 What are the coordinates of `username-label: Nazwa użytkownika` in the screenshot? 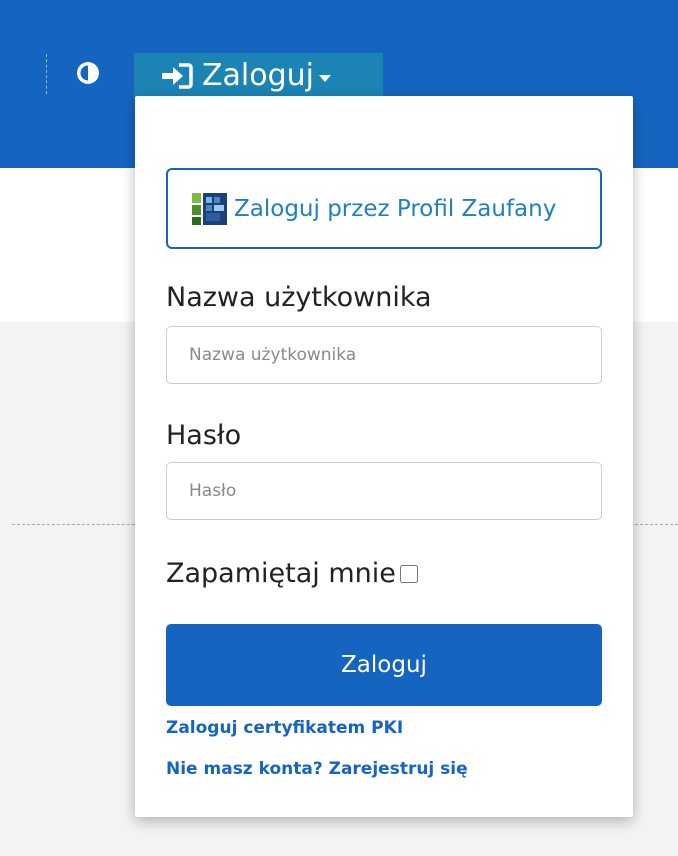 It's located at (299, 297).